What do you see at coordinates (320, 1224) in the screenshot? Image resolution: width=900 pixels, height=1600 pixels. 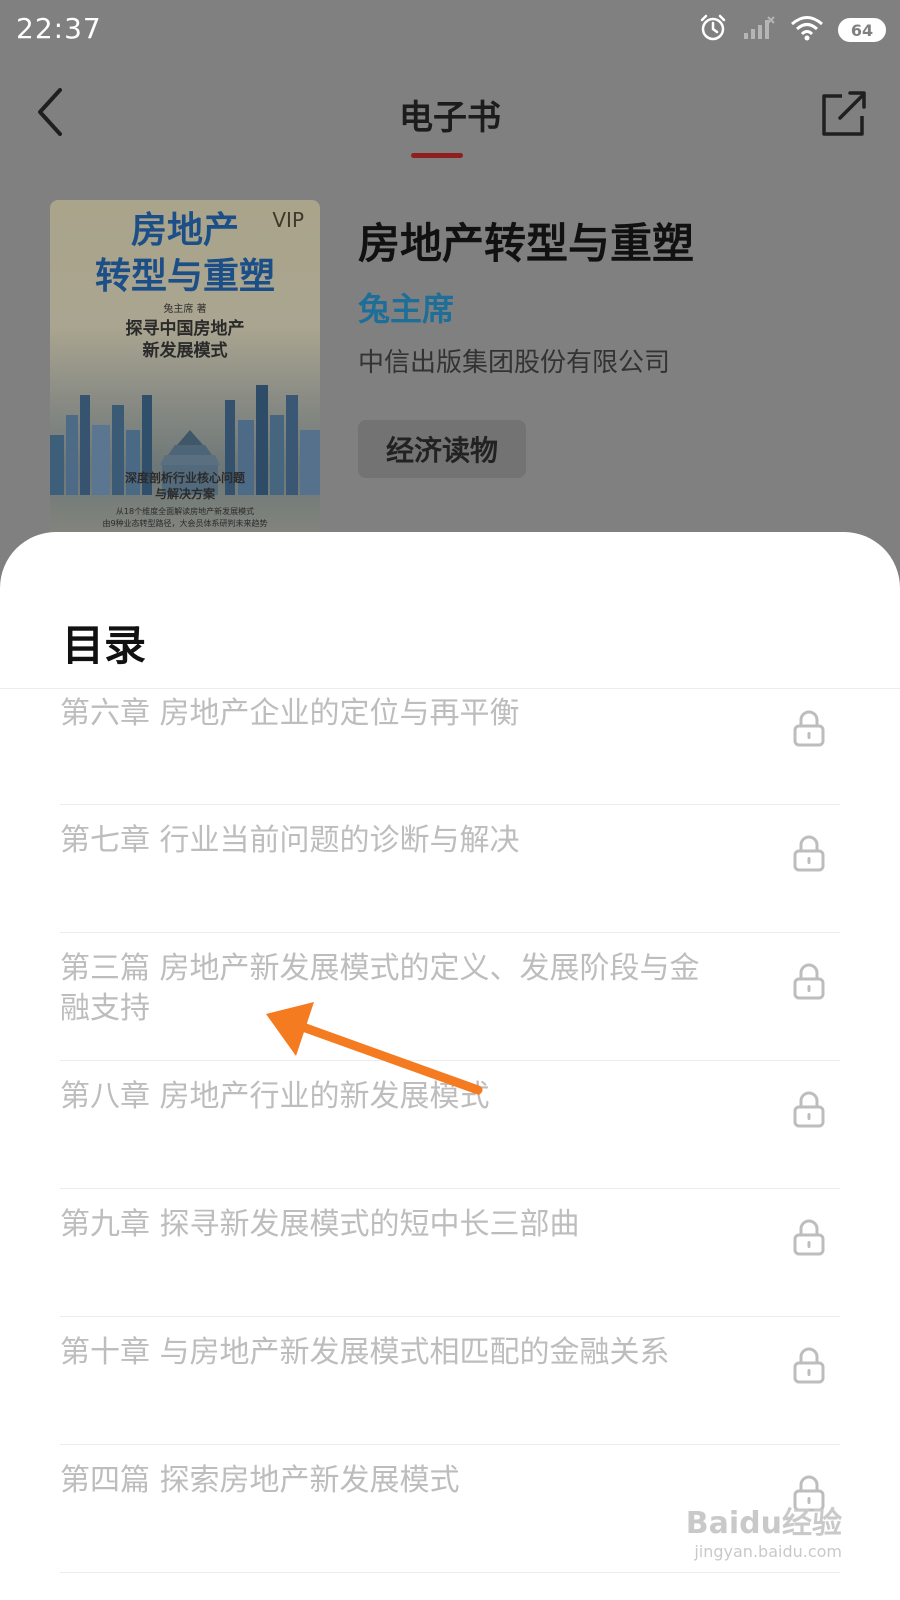 I see `toc-item-label: 第九章 探寻新发展模式的短中长三部曲` at bounding box center [320, 1224].